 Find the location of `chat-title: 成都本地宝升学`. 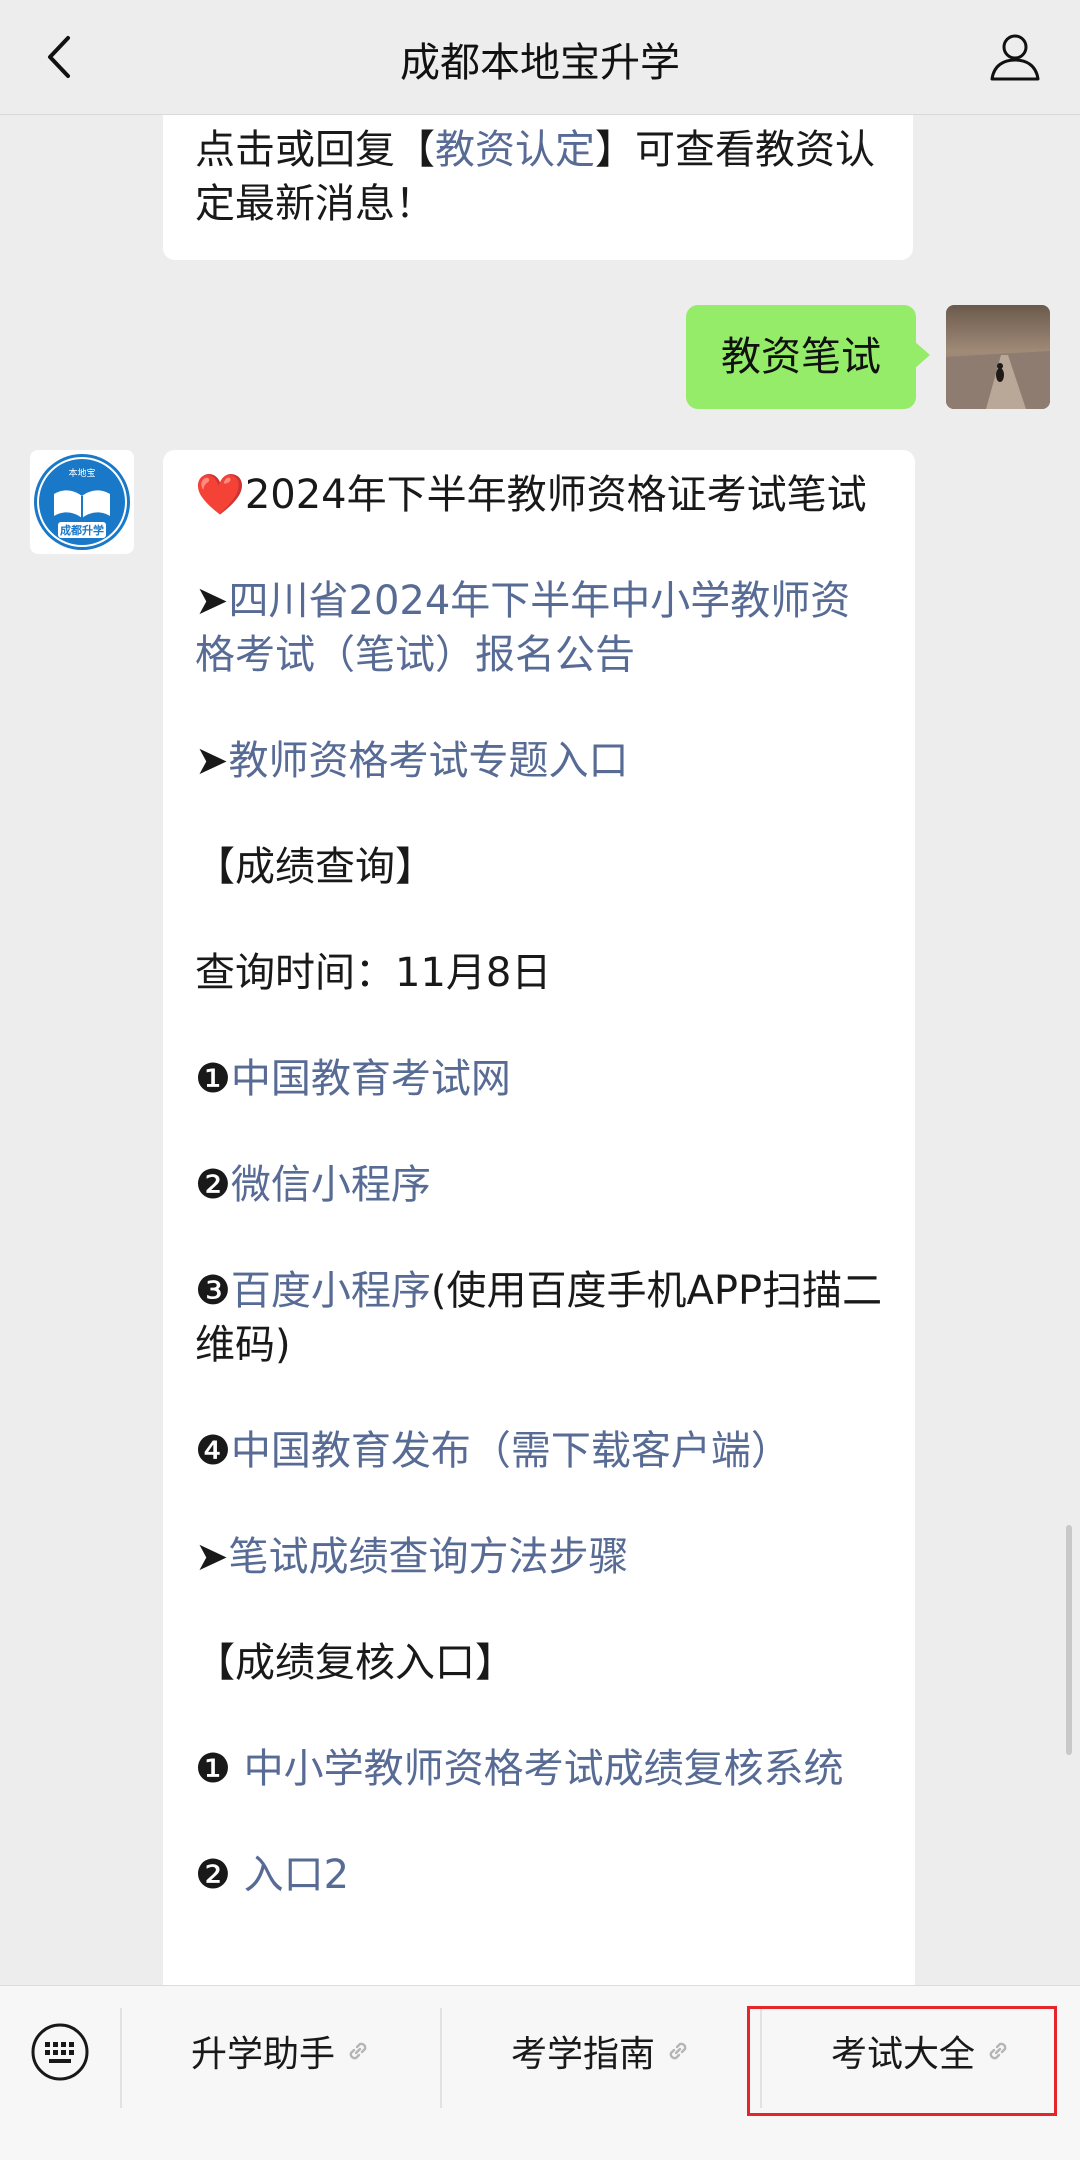

chat-title: 成都本地宝升学 is located at coordinates (540, 63).